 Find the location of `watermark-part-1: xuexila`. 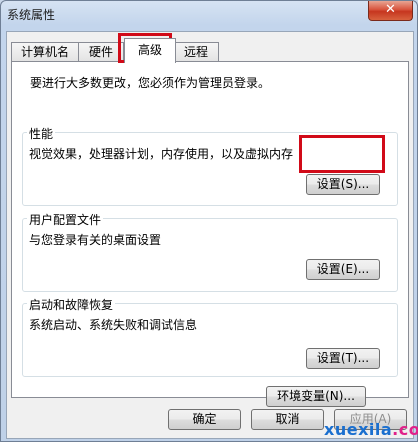

watermark-part-1: xuexila is located at coordinates (358, 429).